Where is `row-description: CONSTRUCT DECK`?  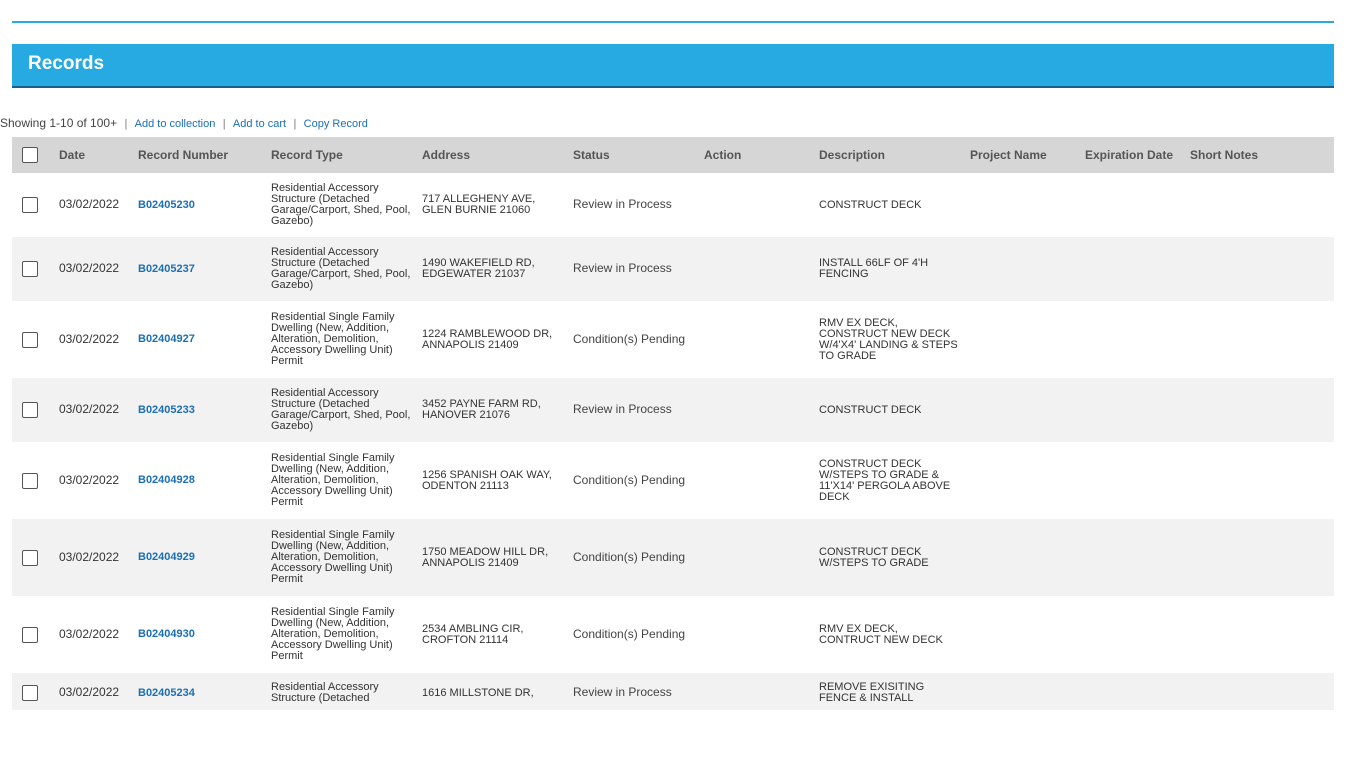 row-description: CONSTRUCT DECK is located at coordinates (870, 204).